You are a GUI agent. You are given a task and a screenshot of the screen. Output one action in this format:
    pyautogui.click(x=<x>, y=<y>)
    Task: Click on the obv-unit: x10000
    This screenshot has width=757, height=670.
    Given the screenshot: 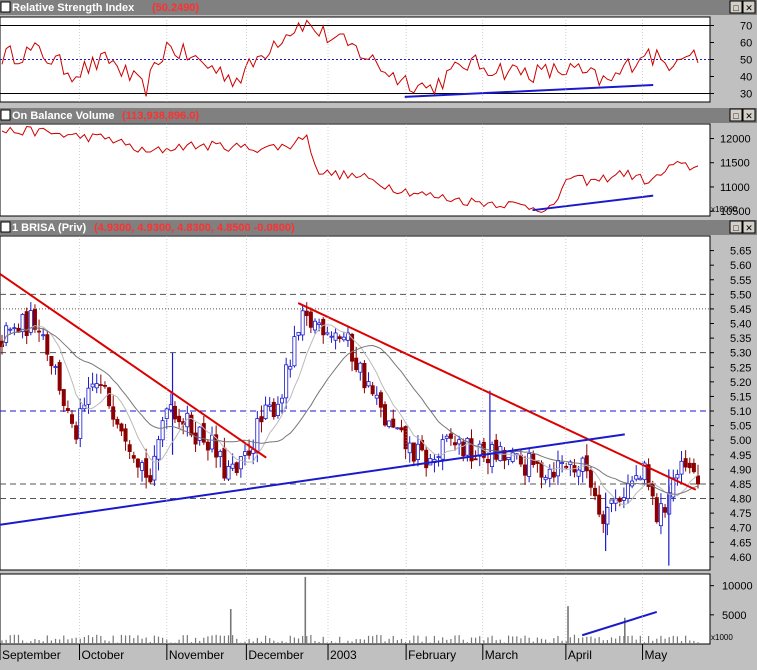 What is the action you would take?
    pyautogui.click(x=724, y=209)
    